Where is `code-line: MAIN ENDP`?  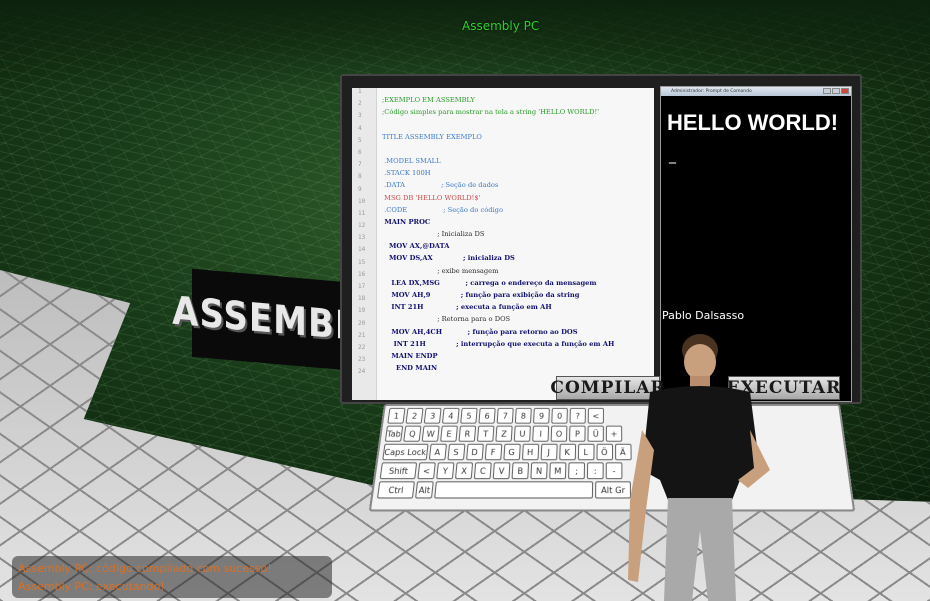
code-line: MAIN ENDP is located at coordinates (410, 355).